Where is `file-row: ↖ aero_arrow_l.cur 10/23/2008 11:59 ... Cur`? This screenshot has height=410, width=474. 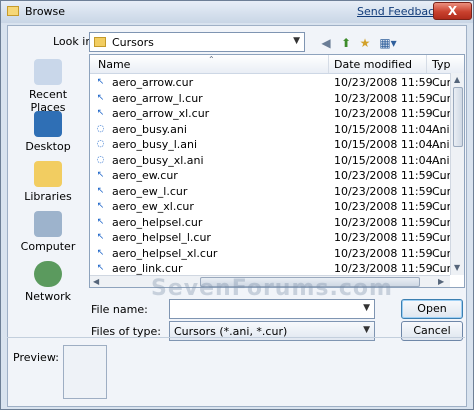 file-row: ↖ aero_arrow_l.cur 10/23/2008 11:59 ... Cur is located at coordinates (270, 98).